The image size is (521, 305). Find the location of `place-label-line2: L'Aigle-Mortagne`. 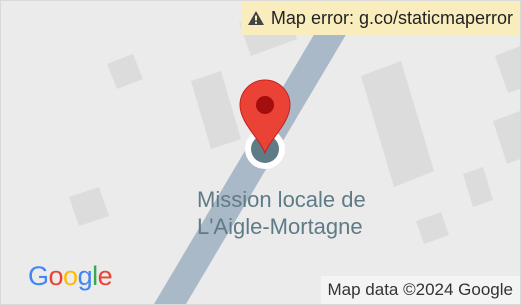

place-label-line2: L'Aigle-Mortagne is located at coordinates (280, 226).